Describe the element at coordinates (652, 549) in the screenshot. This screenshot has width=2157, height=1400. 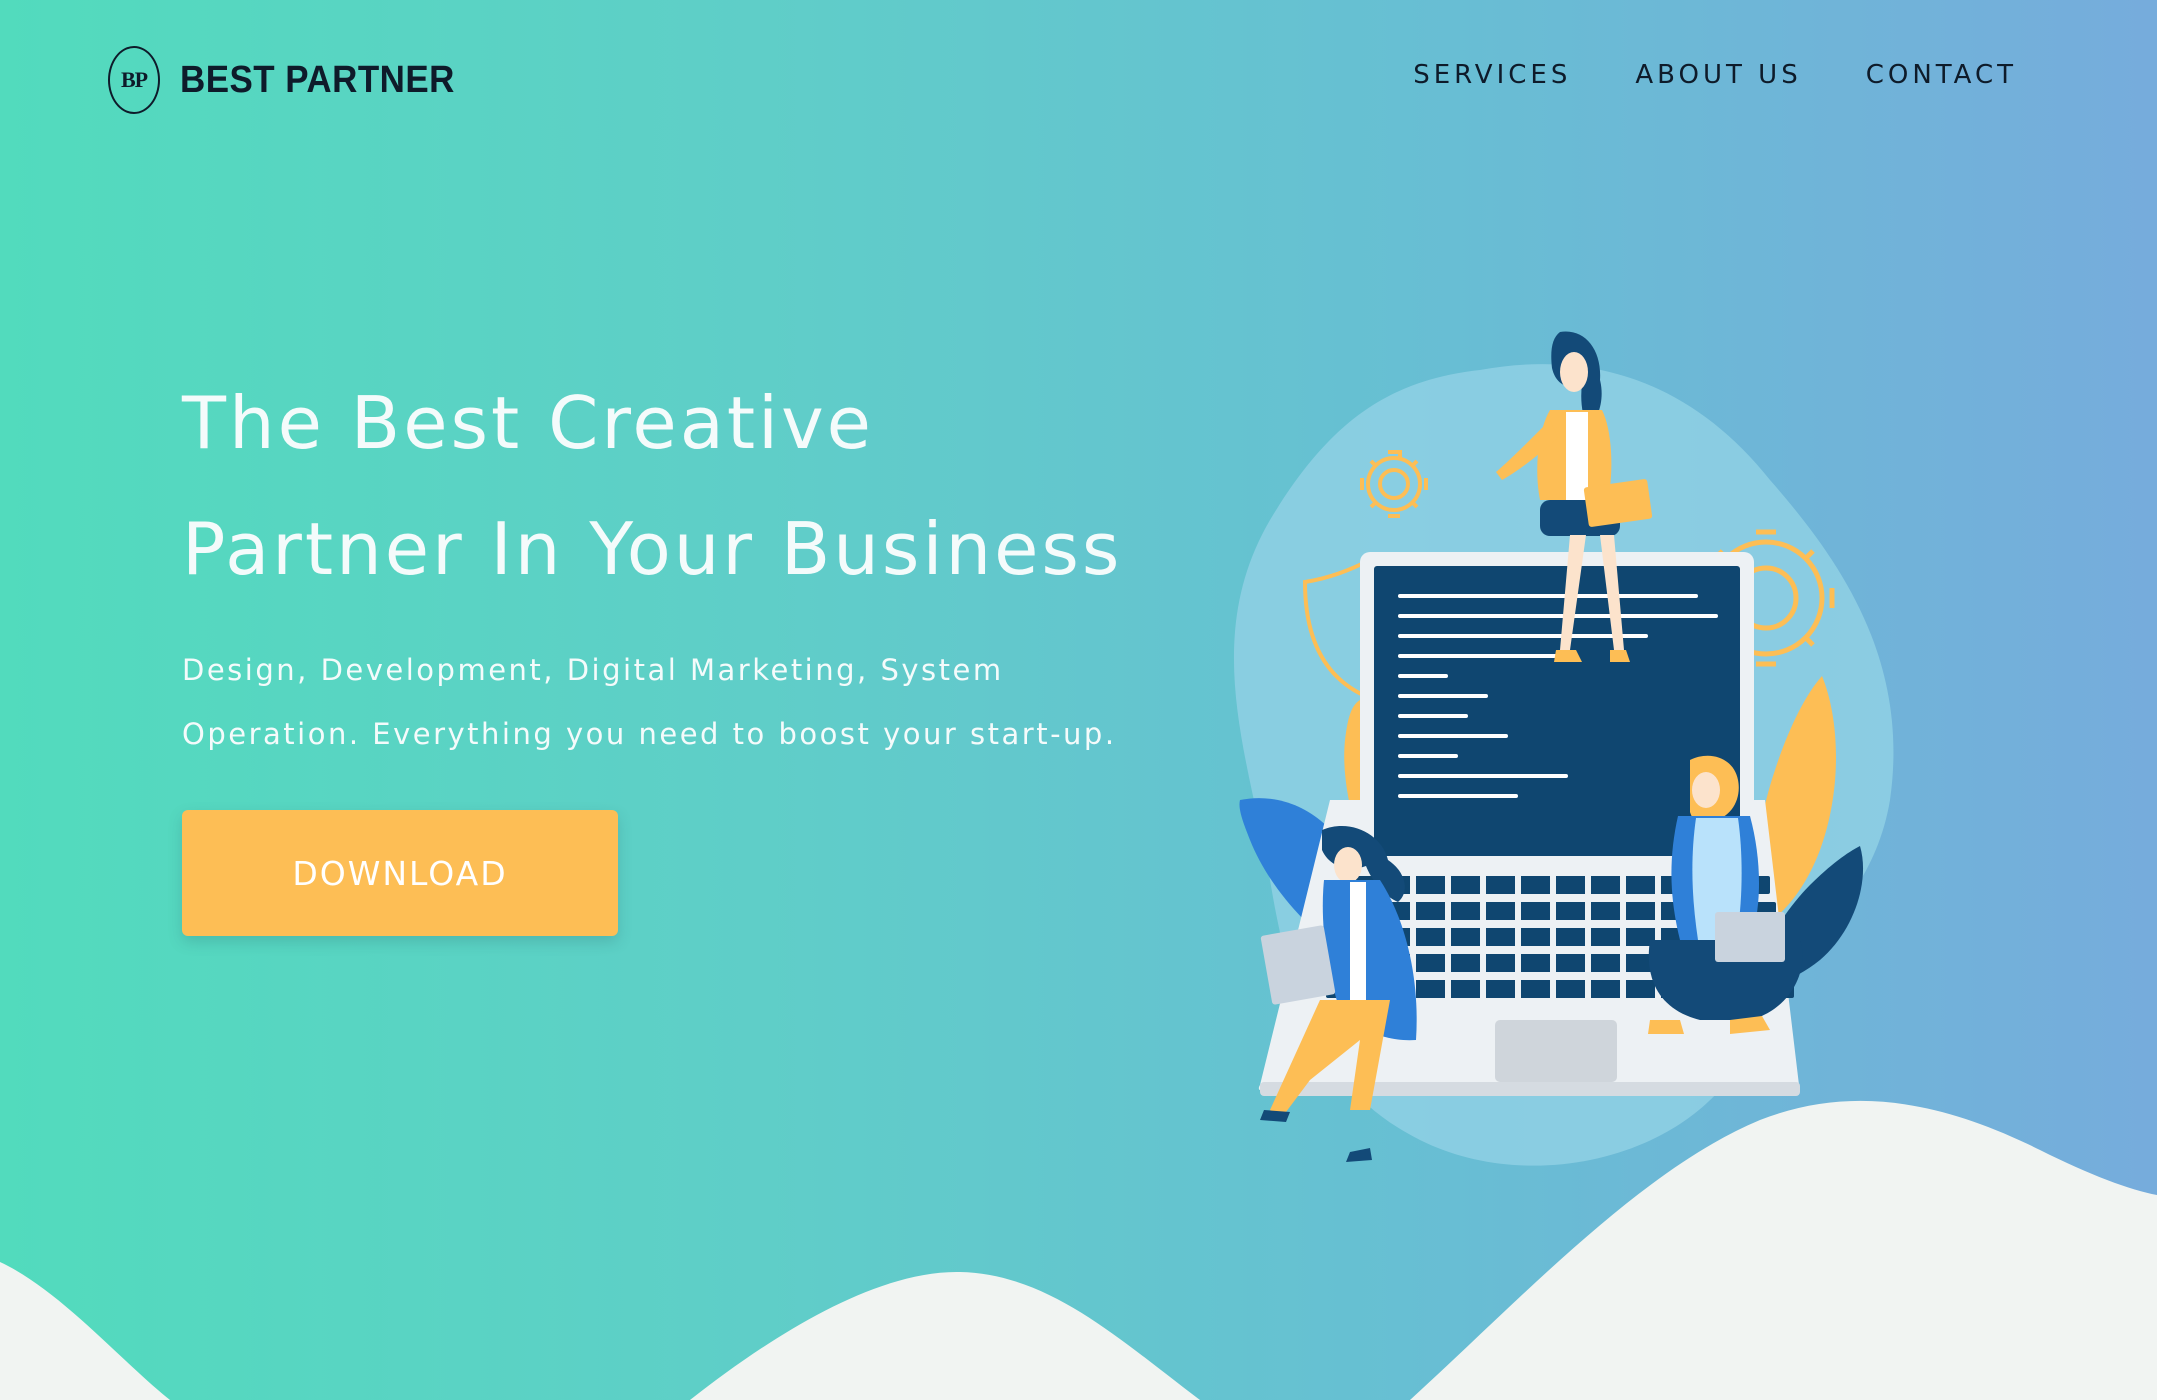
I see `hero-title-line-2: Partner In Your Business` at that location.